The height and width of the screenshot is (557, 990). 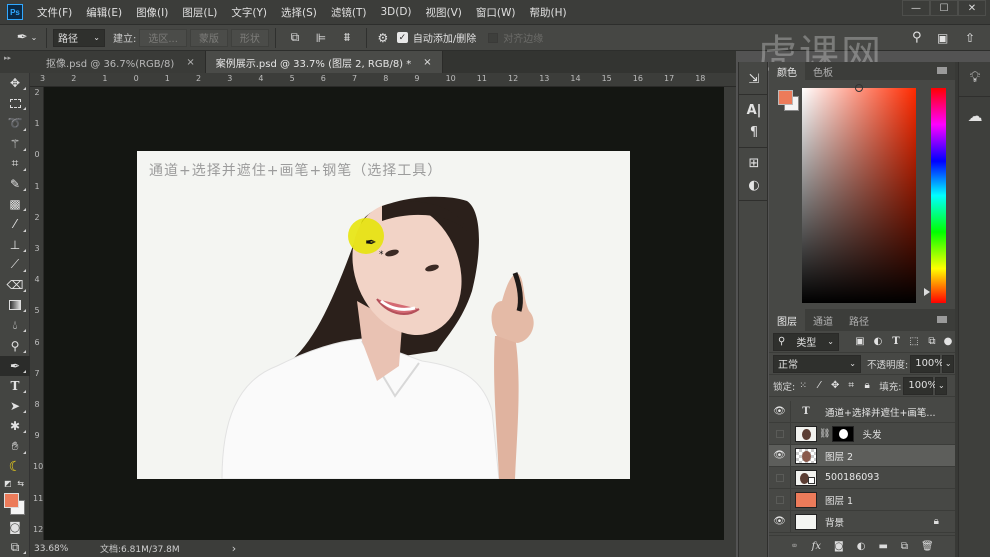 What do you see at coordinates (234, 548) in the screenshot?
I see `status-menu-arrow: ›` at bounding box center [234, 548].